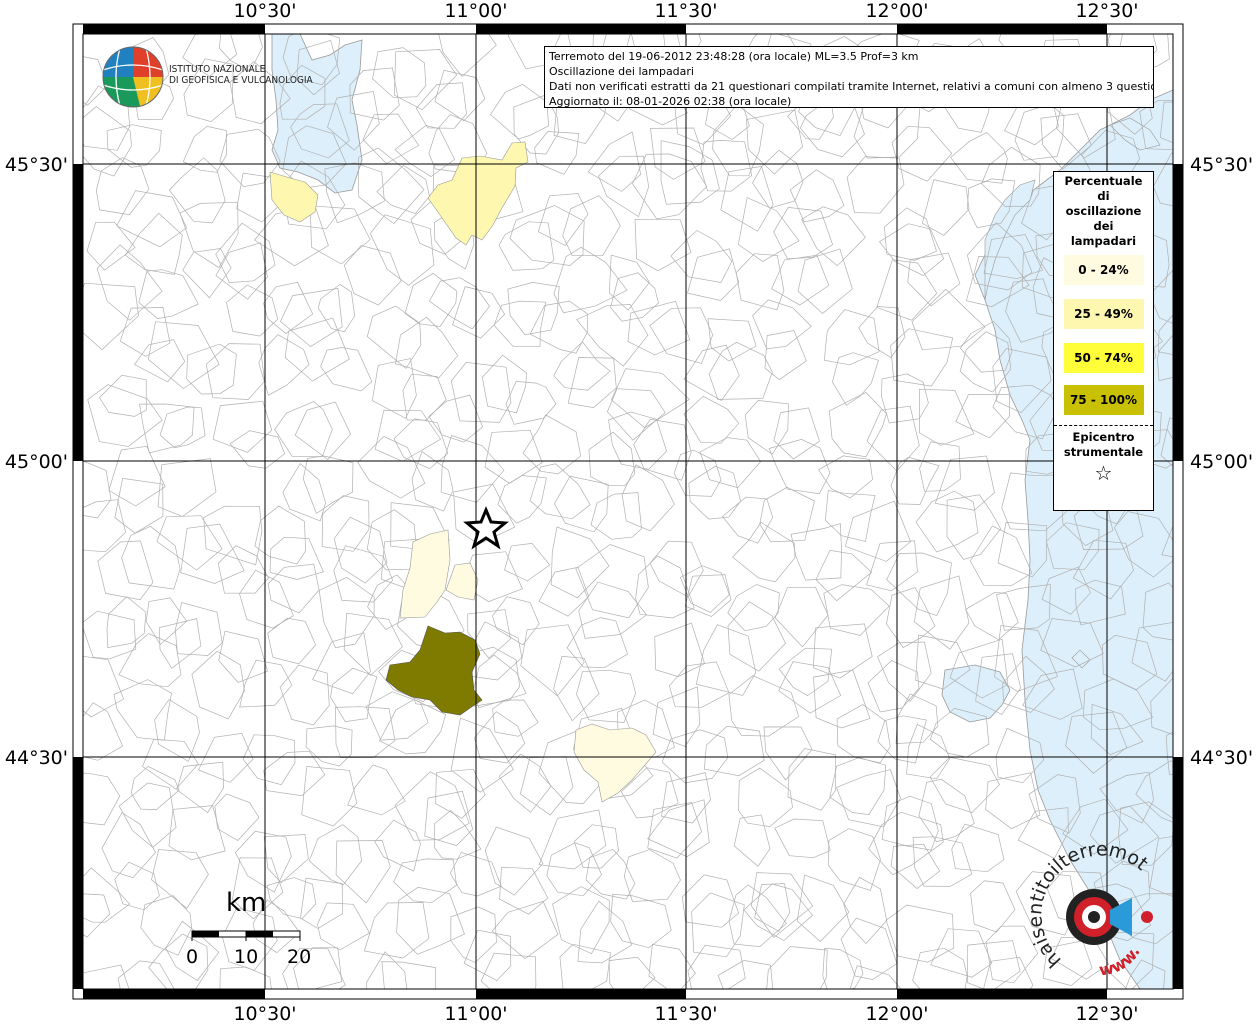 This screenshot has width=1256, height=1024. I want to click on lon-tick-2-bottom: 11°00', so click(475, 1013).